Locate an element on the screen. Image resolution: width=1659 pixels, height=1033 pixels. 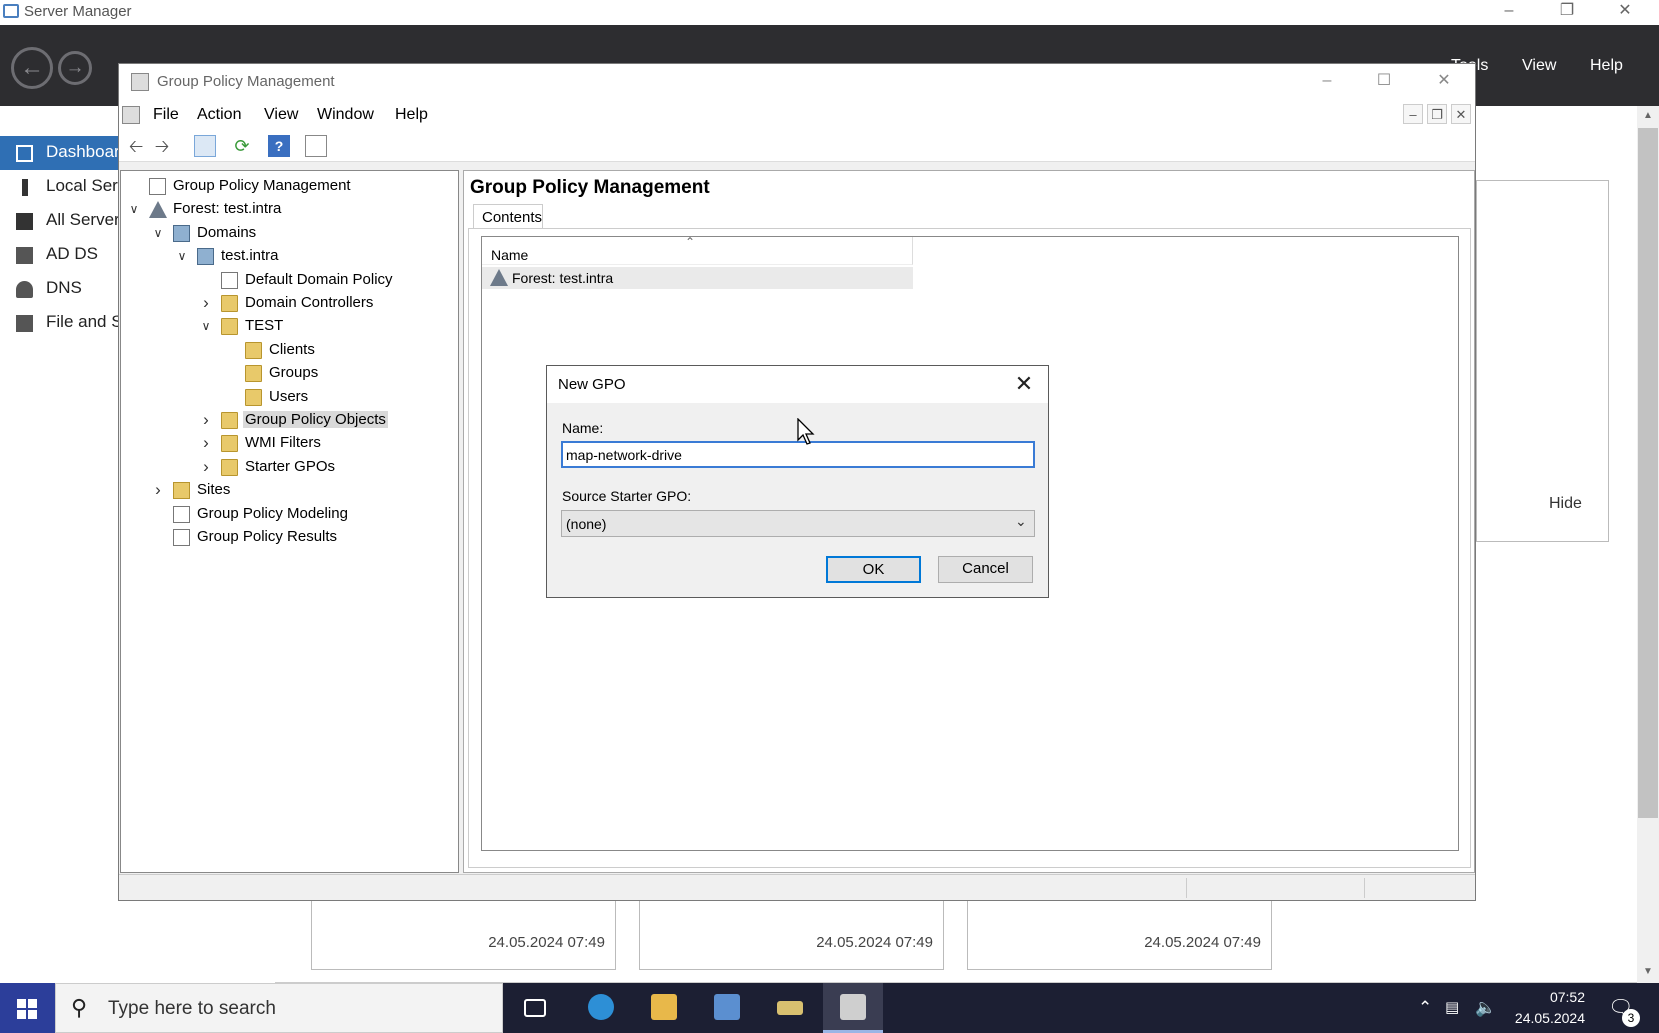
tree-item-groups: Groups is located at coordinates (286, 373).